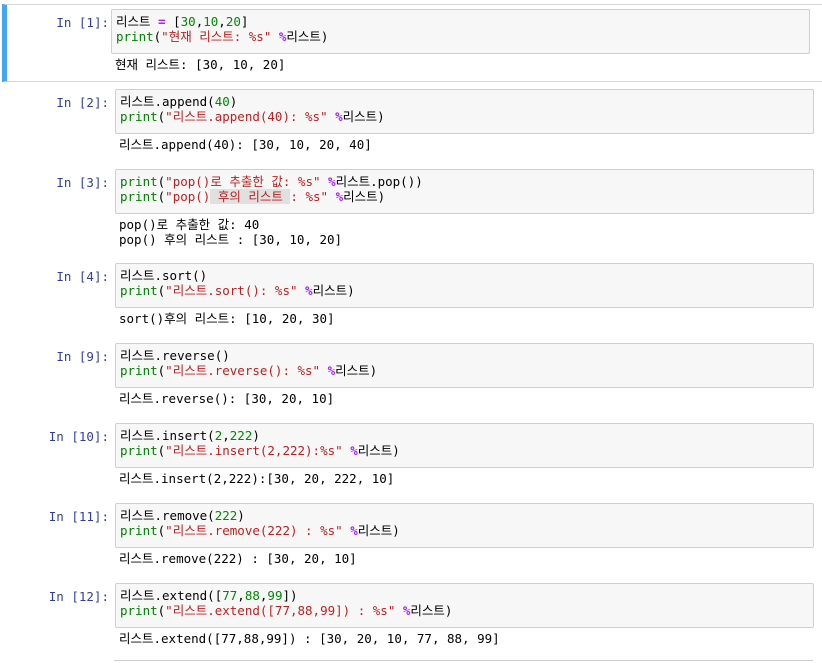  Describe the element at coordinates (82, 276) in the screenshot. I see `input-prompt: In [4]:` at that location.